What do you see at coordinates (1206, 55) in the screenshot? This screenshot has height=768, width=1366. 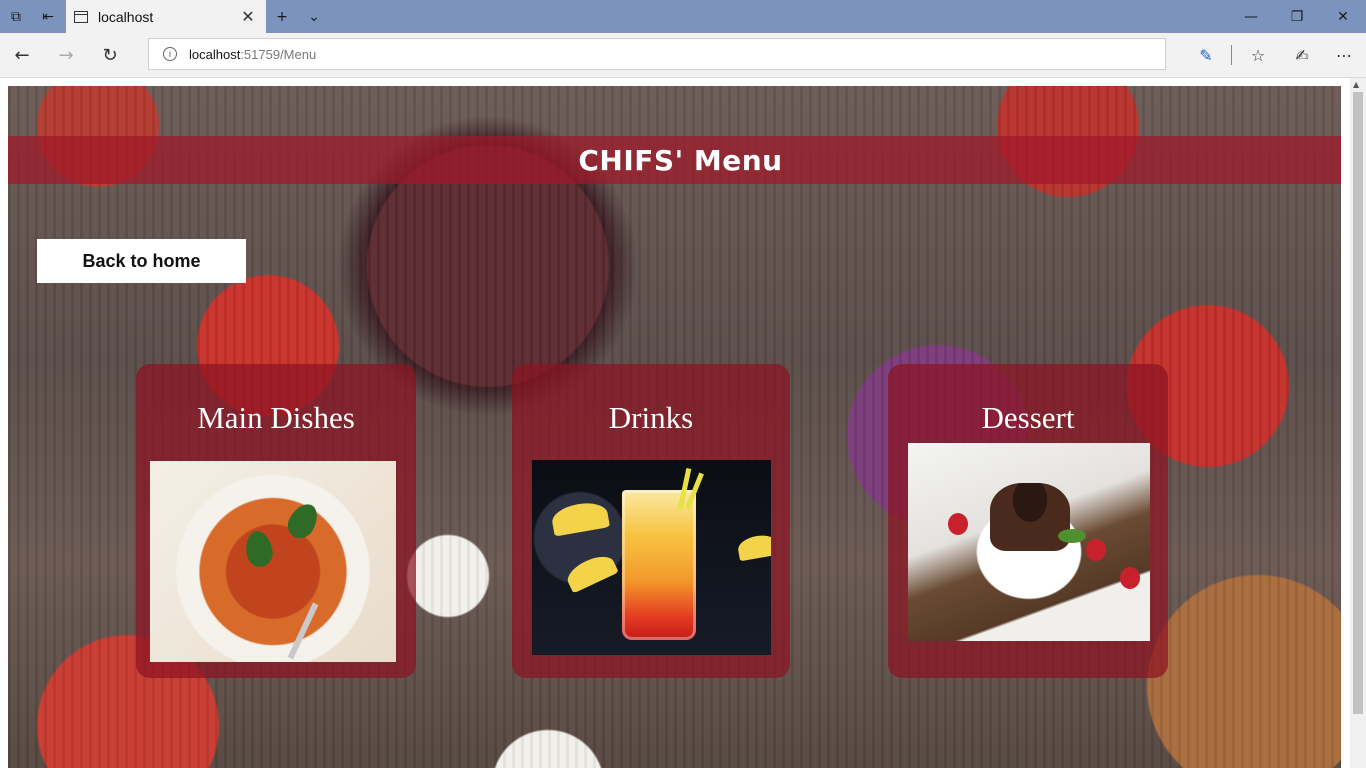 I see `read-aloud-icon: ✎` at bounding box center [1206, 55].